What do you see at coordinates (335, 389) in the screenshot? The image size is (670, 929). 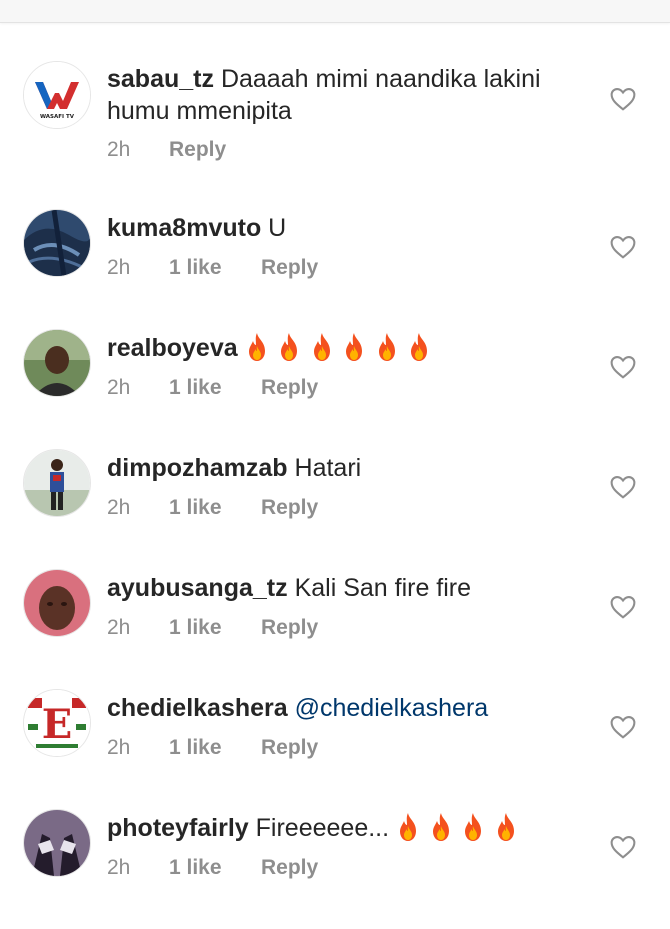 I see `comment-item: realboyeva 2h 1 like Reply` at bounding box center [335, 389].